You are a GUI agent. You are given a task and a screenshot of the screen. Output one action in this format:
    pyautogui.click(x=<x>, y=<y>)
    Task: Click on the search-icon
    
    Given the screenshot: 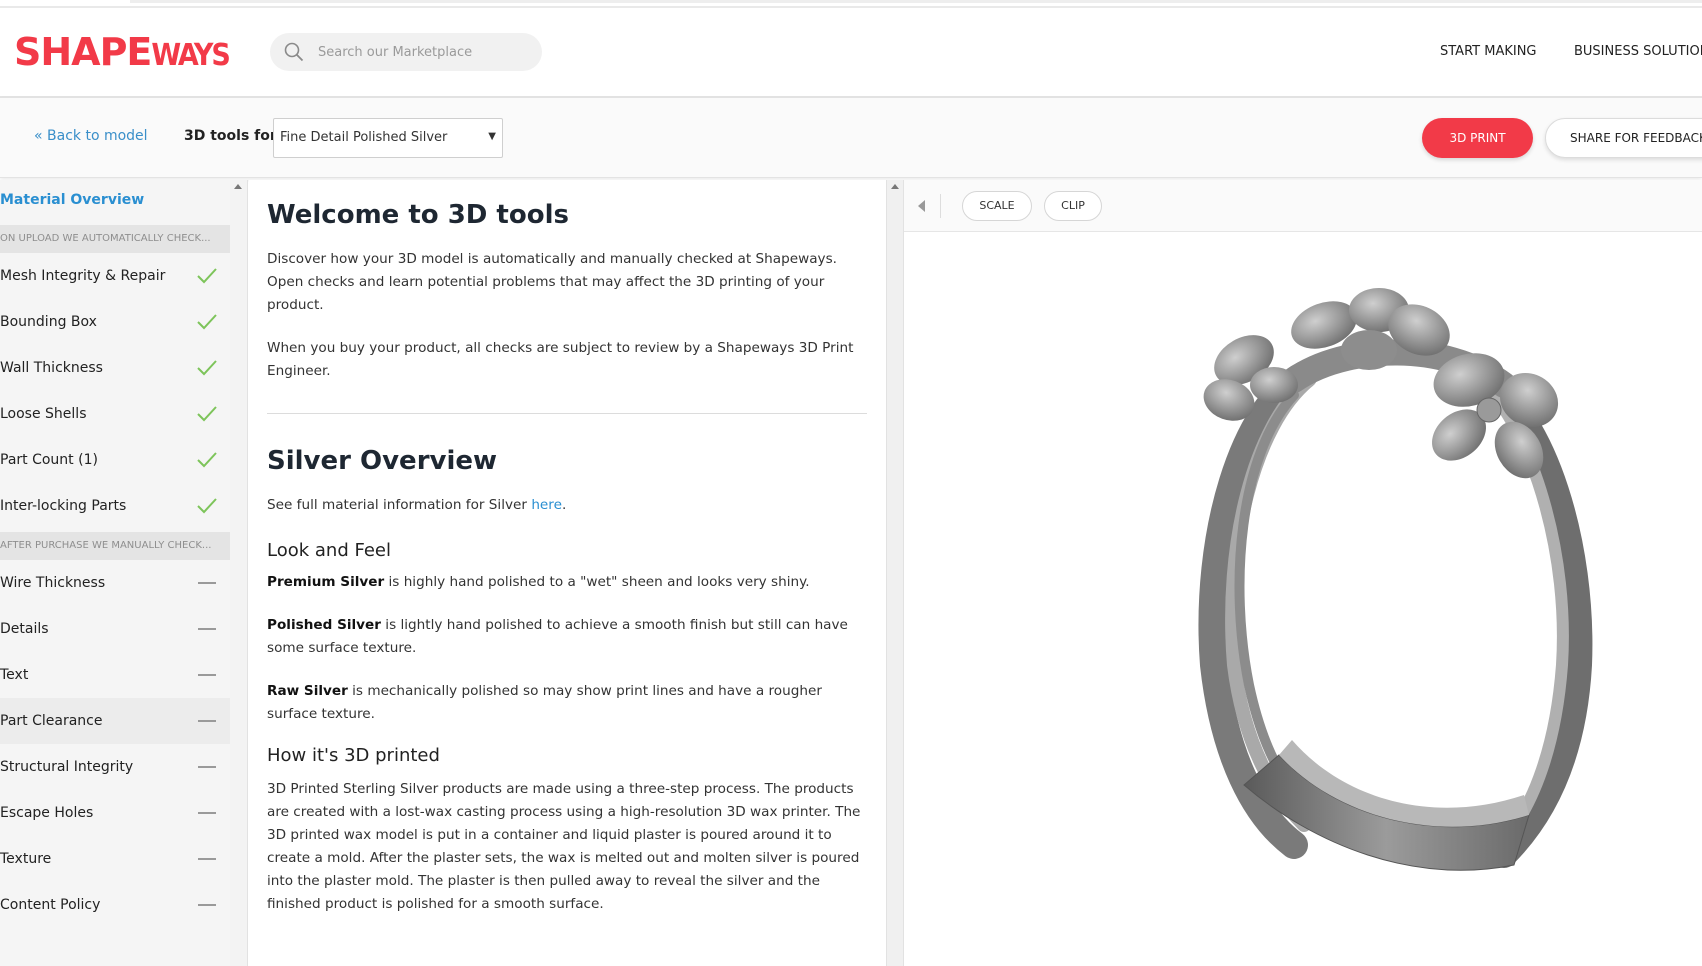 What is the action you would take?
    pyautogui.click(x=294, y=52)
    